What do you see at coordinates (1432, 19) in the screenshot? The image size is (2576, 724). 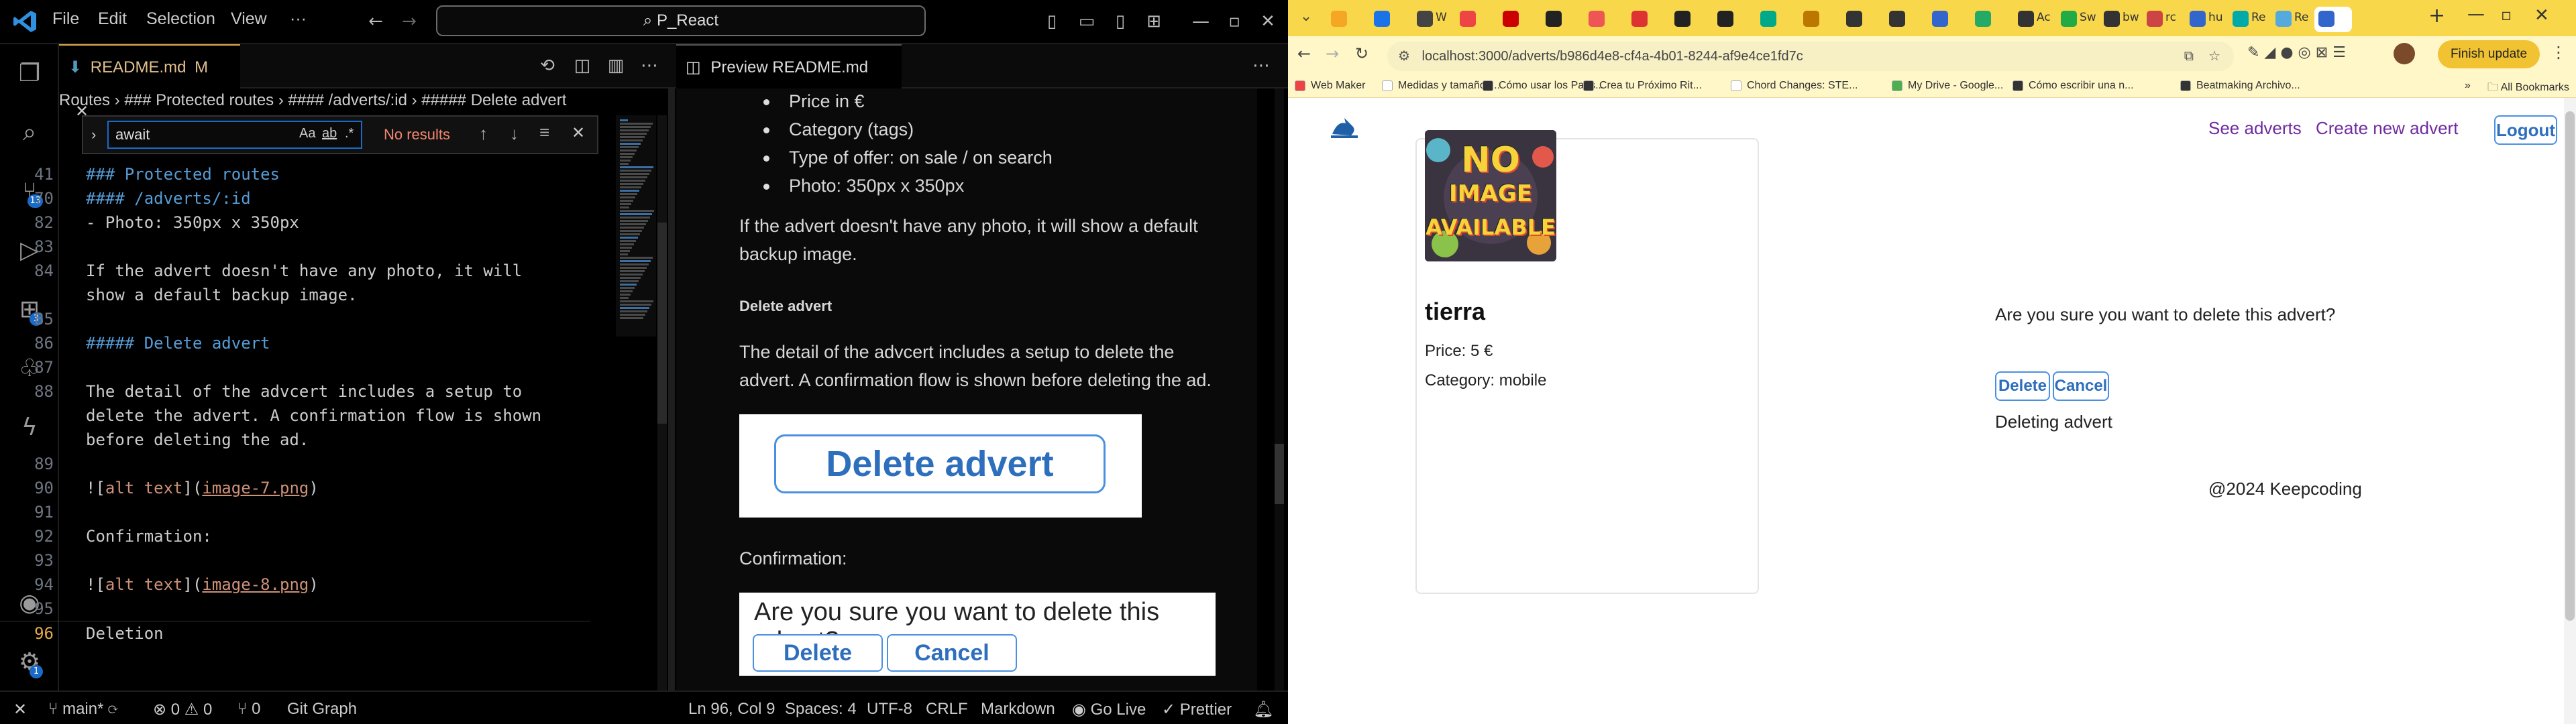 I see `chrome-tab: W` at bounding box center [1432, 19].